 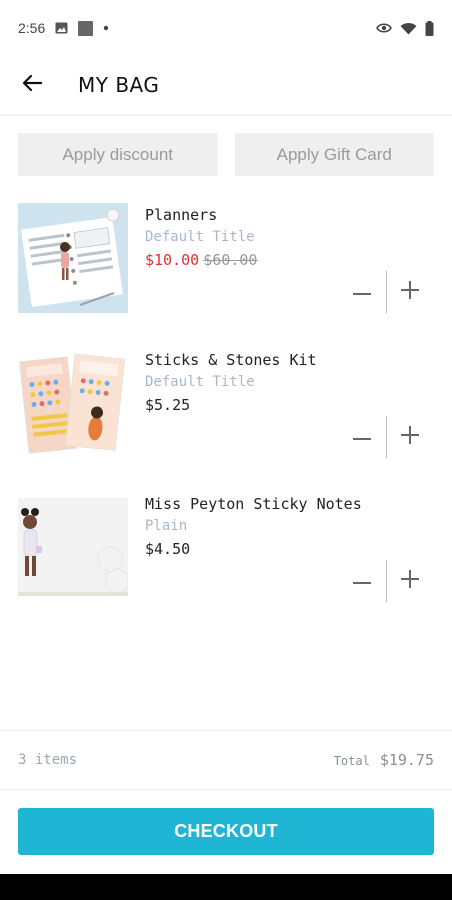 I want to click on item-price: $5.25, so click(x=168, y=405).